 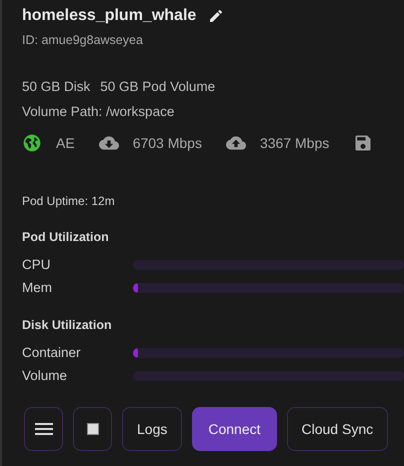 I want to click on meter-label: Container, so click(x=52, y=352).